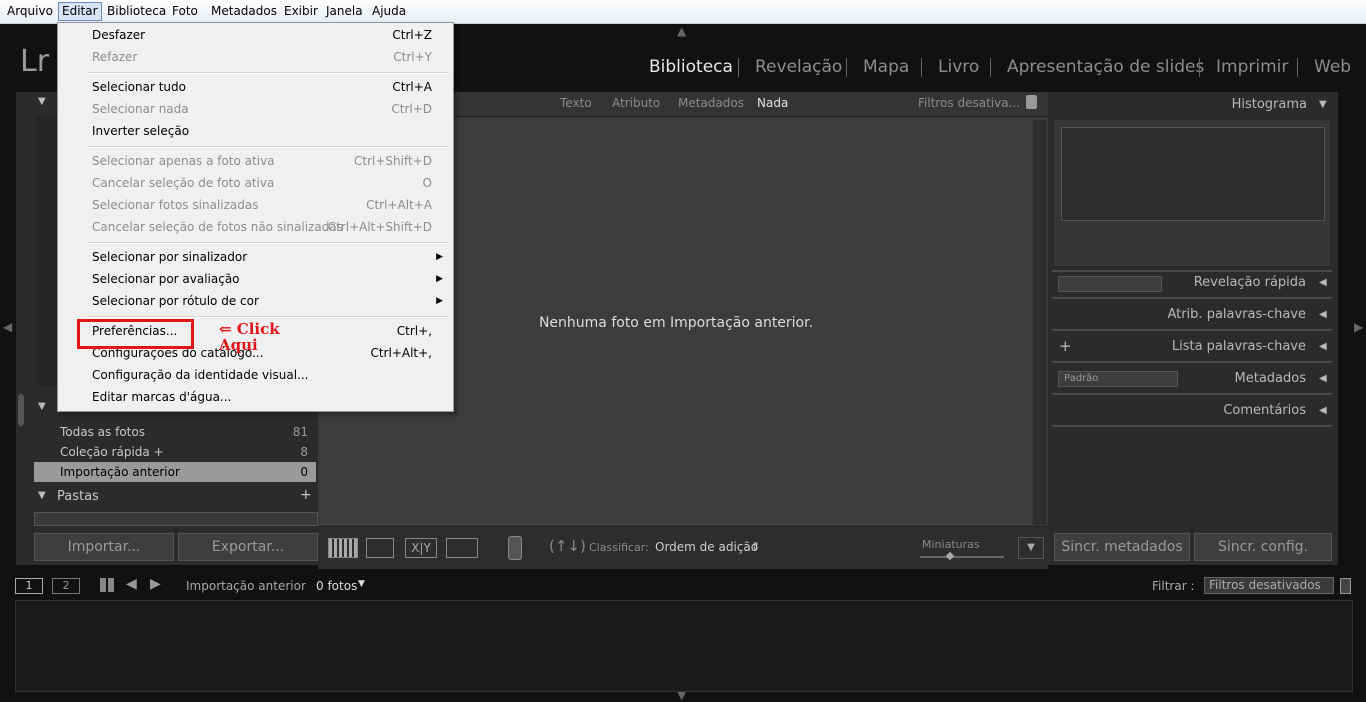  I want to click on folders-collapse-icon: ▼, so click(42, 495).